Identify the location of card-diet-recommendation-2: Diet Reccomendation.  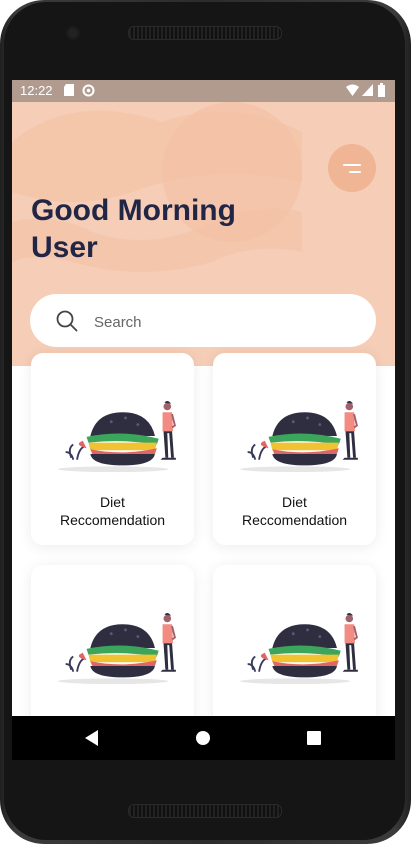
(294, 449).